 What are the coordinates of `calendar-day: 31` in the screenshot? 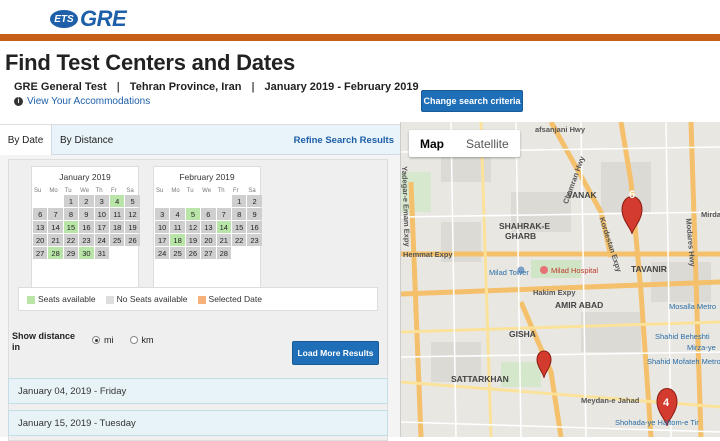 It's located at (101, 253).